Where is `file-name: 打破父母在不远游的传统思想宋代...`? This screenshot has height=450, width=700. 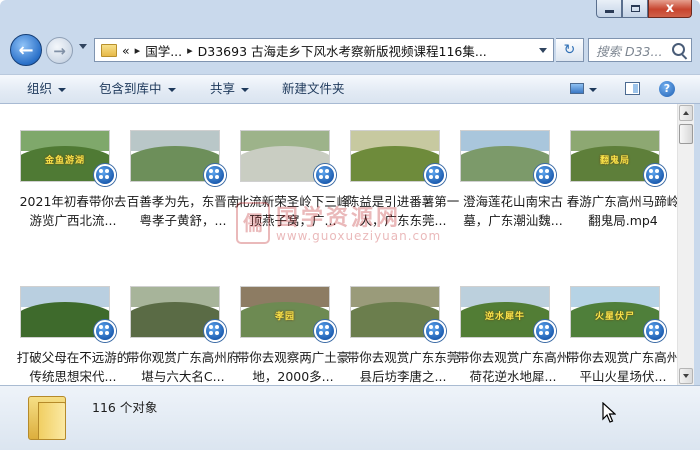 file-name: 打破父母在不远游的传统思想宋代... is located at coordinates (73, 367).